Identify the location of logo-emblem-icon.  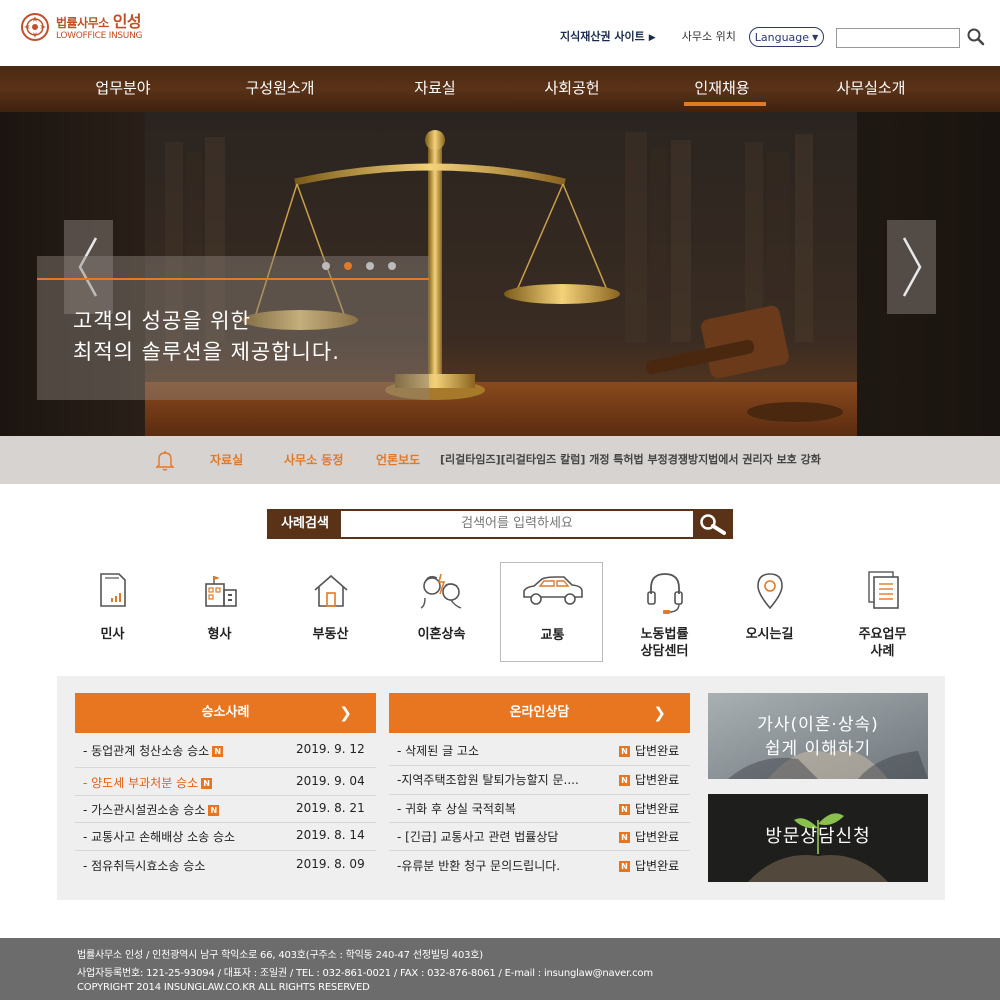
(35, 27).